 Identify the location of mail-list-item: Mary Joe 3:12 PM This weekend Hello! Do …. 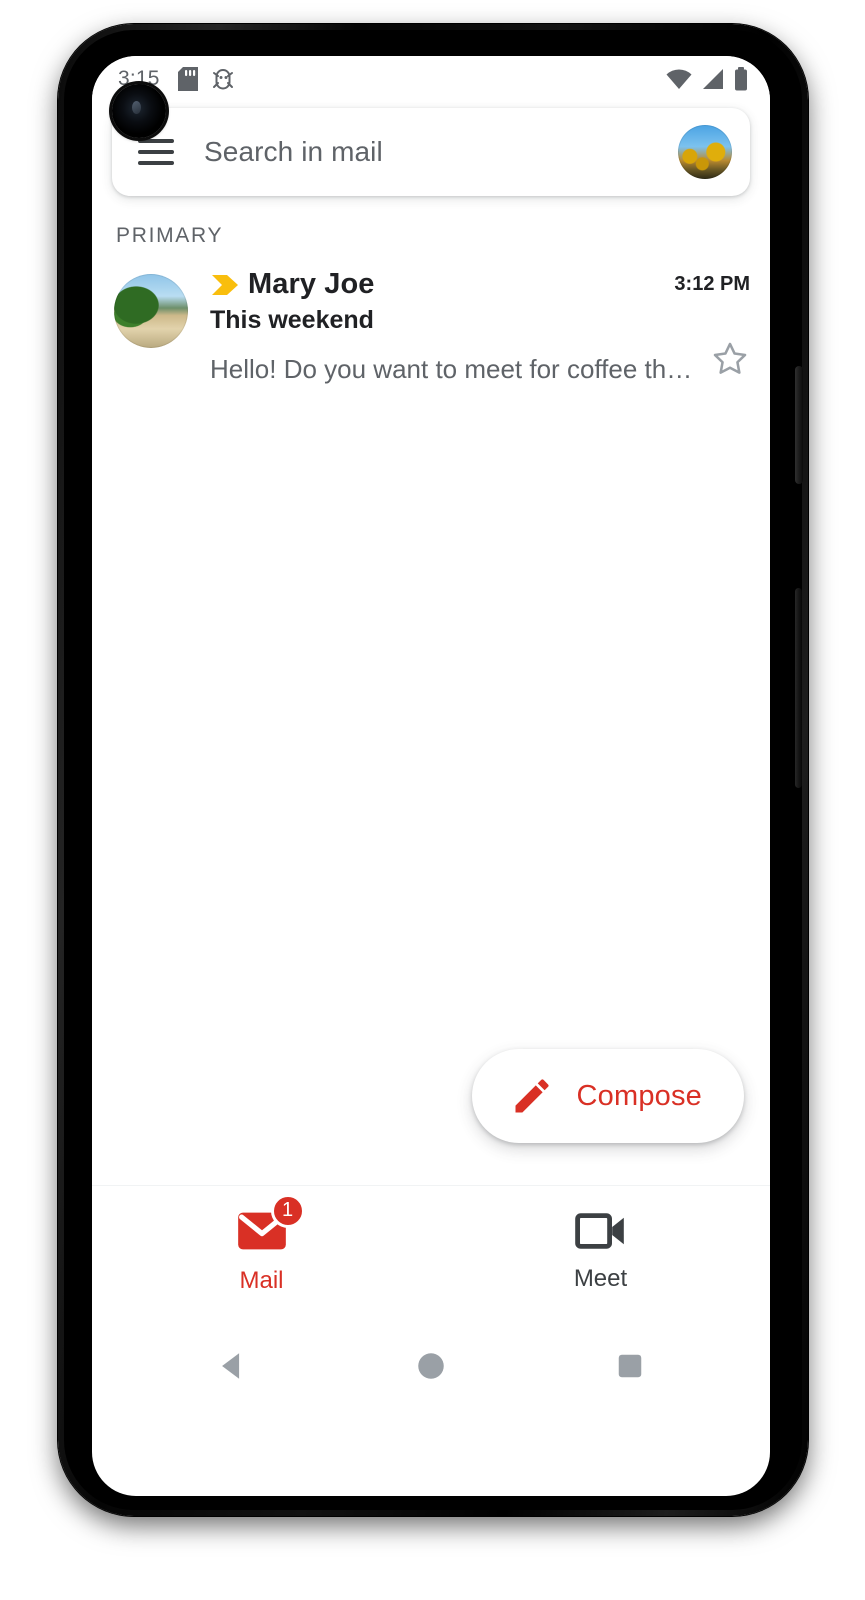
(431, 324).